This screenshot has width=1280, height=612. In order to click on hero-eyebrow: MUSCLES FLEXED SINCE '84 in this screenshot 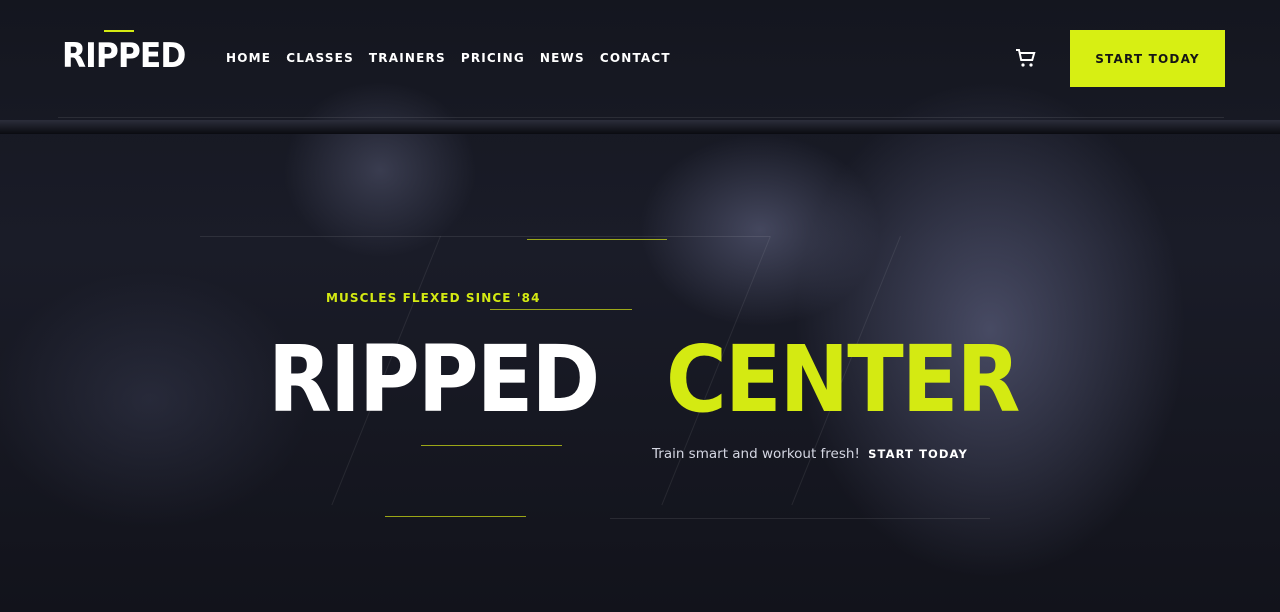, I will do `click(433, 298)`.